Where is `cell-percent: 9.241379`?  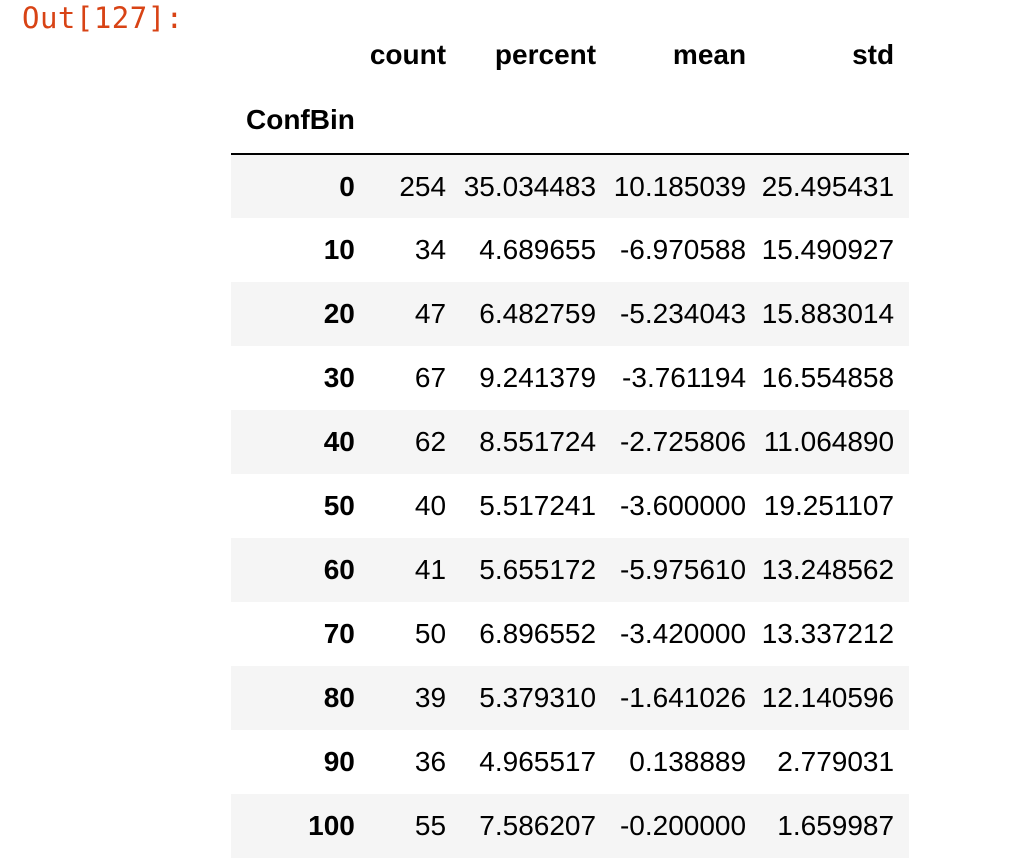
cell-percent: 9.241379 is located at coordinates (538, 377).